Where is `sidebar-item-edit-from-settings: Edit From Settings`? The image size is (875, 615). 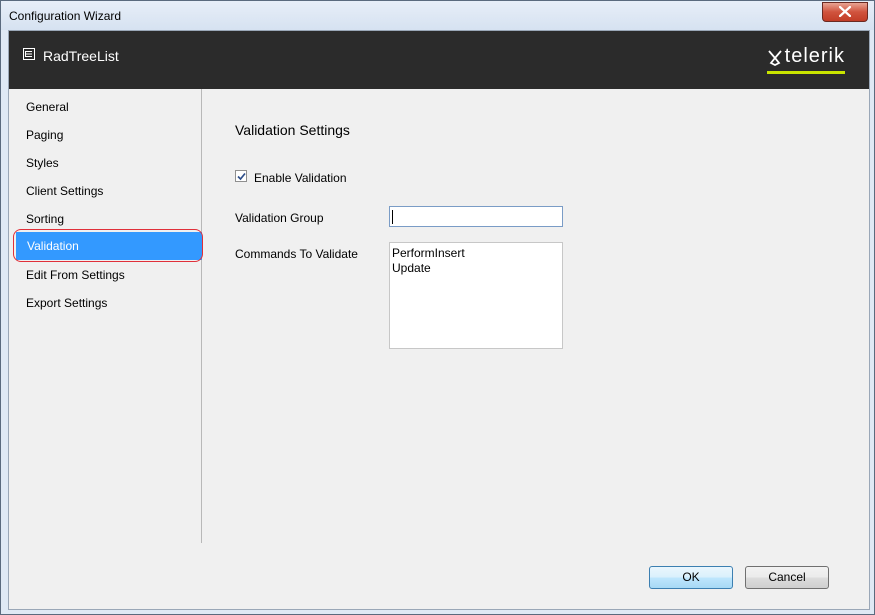
sidebar-item-edit-from-settings: Edit From Settings is located at coordinates (108, 275).